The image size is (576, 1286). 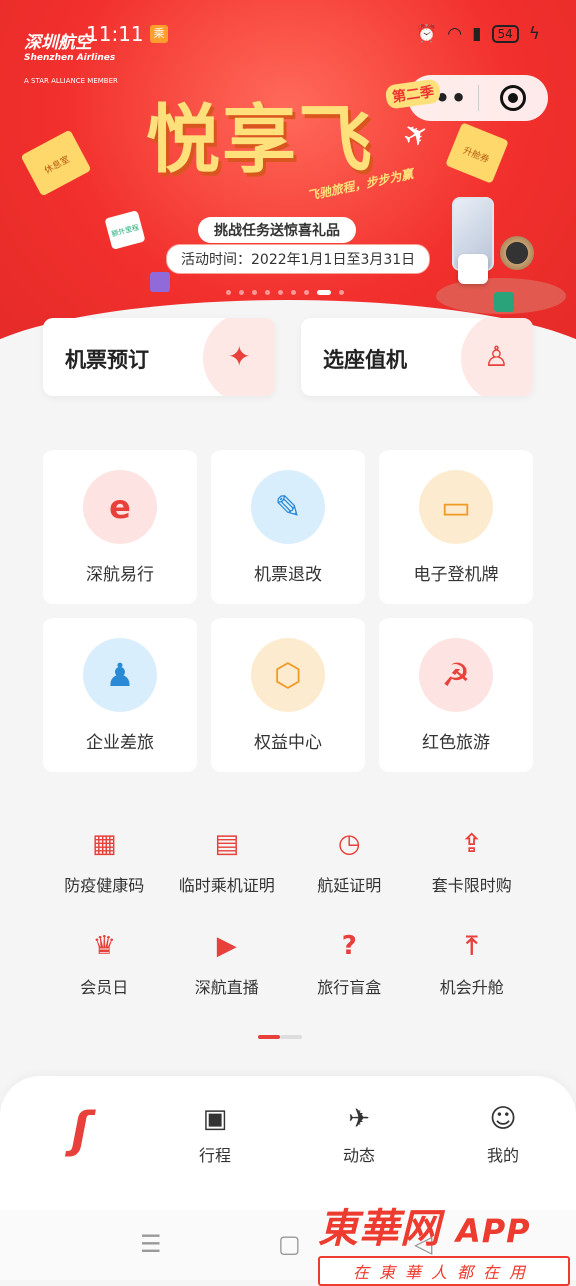 I want to click on tab-me: ☺ 我的, so click(x=503, y=1134).